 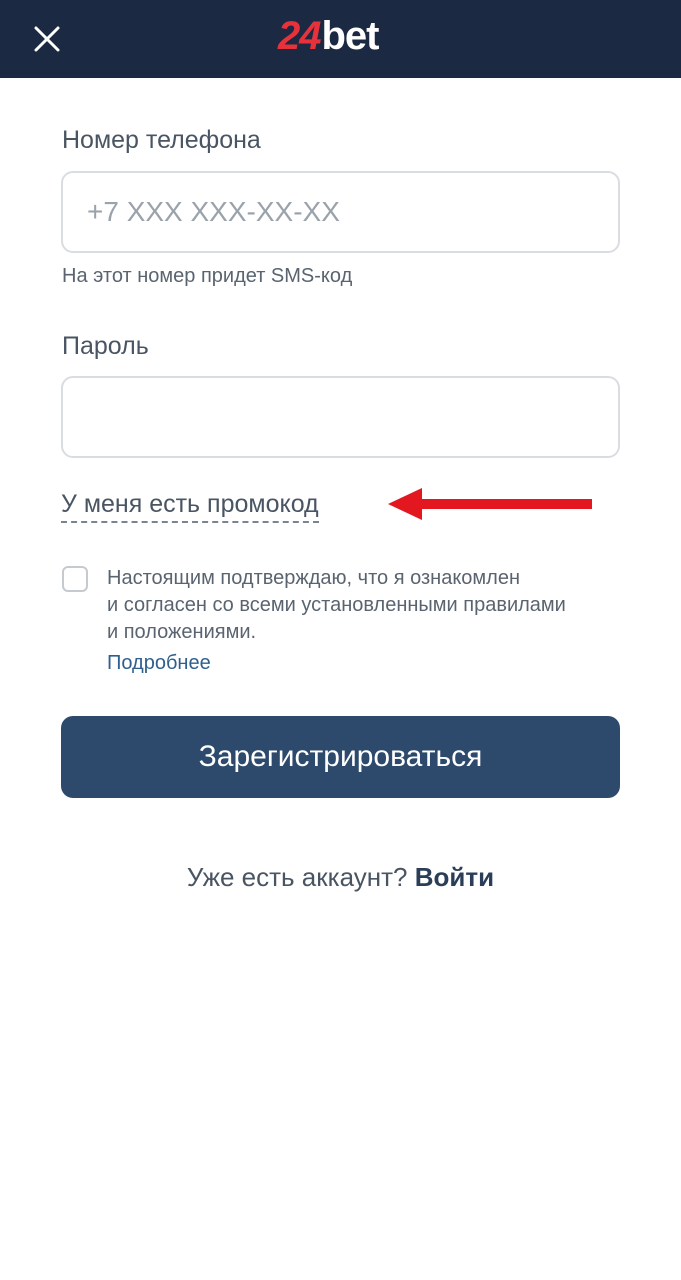 I want to click on phone-label: Номер телефона, so click(x=161, y=140).